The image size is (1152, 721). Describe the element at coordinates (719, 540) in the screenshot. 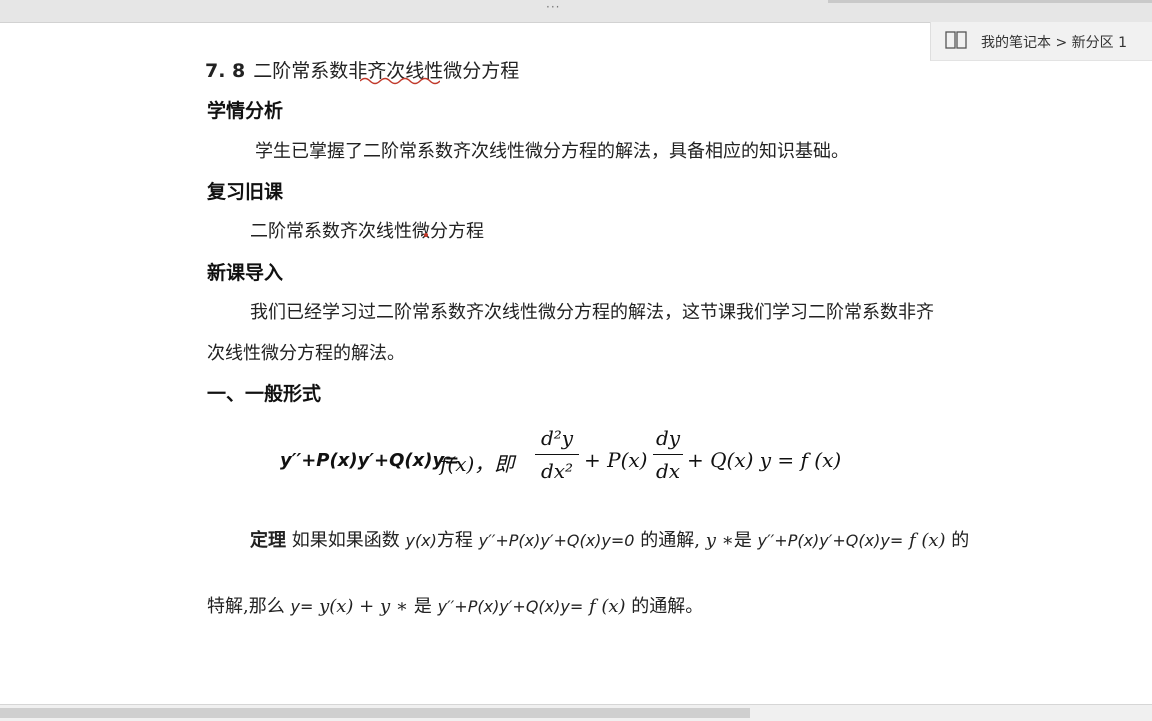

I see `theorem-ystar: y ∗` at that location.